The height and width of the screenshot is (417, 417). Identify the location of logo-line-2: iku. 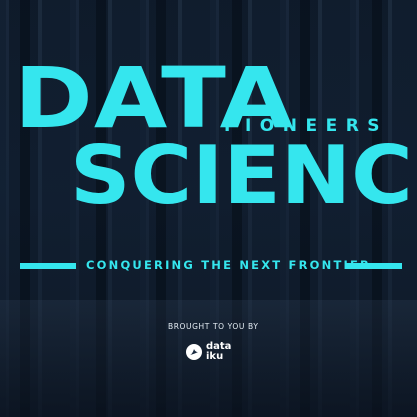
(215, 356).